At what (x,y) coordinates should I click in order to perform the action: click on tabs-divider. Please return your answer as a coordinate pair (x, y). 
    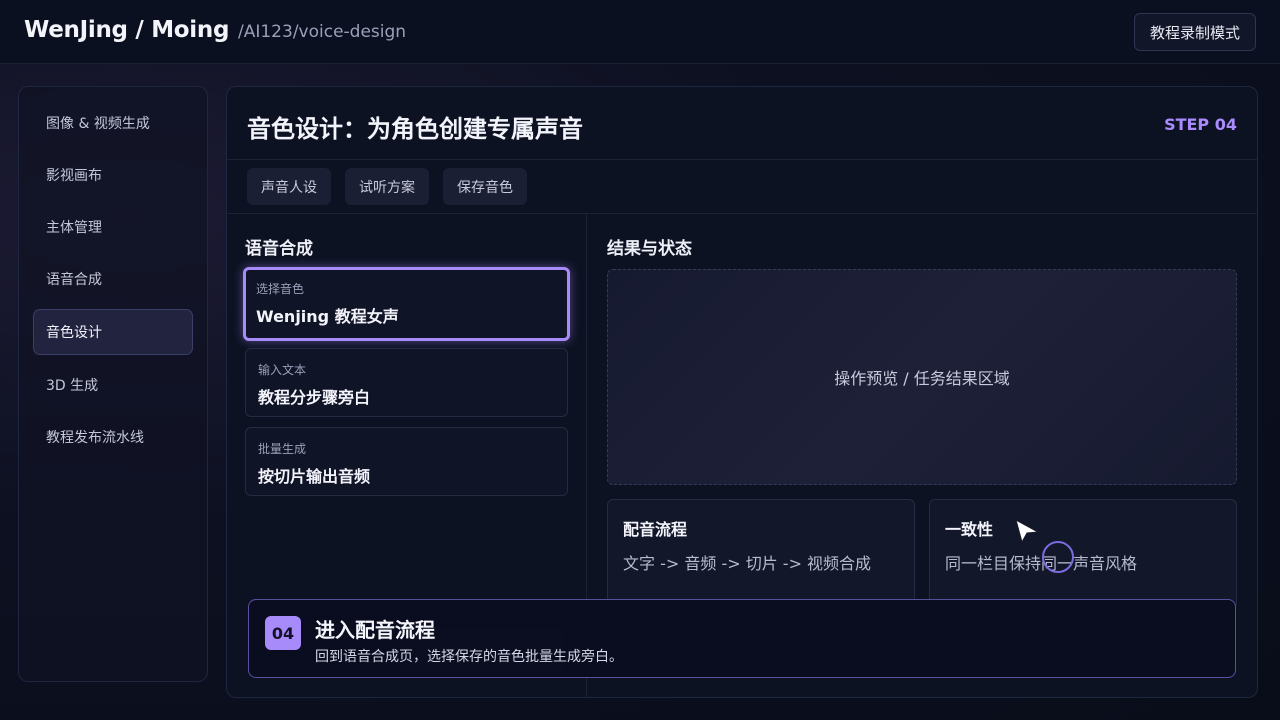
    Looking at the image, I should click on (742, 213).